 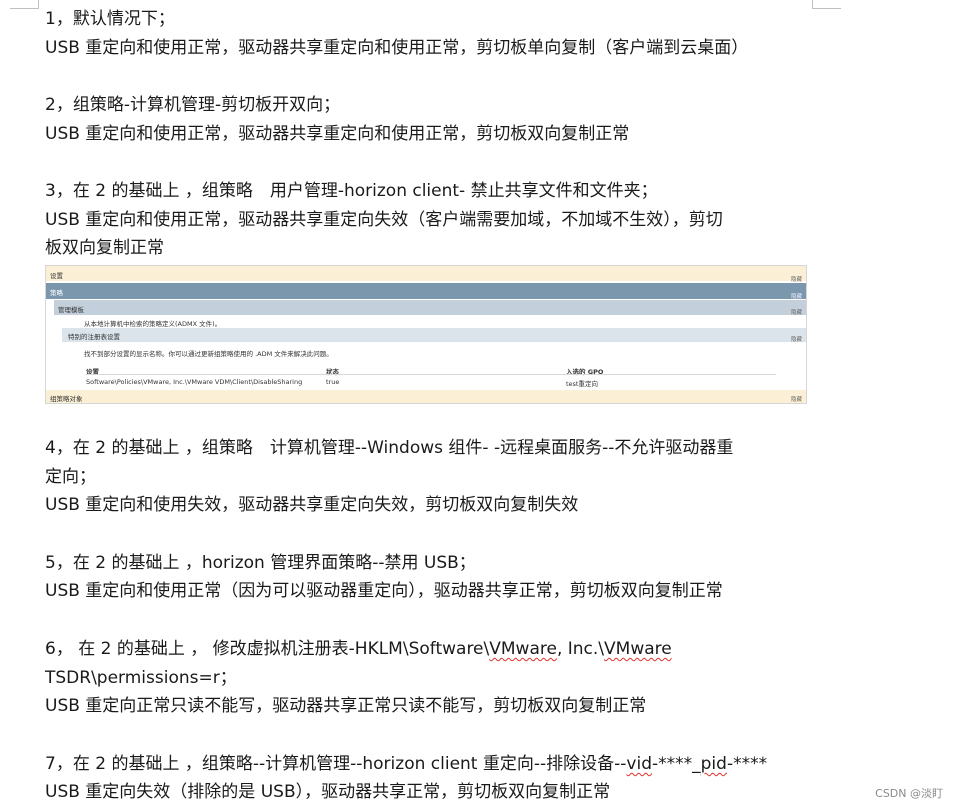 What do you see at coordinates (523, 649) in the screenshot?
I see `item-6-text-vmware-1: VMware` at bounding box center [523, 649].